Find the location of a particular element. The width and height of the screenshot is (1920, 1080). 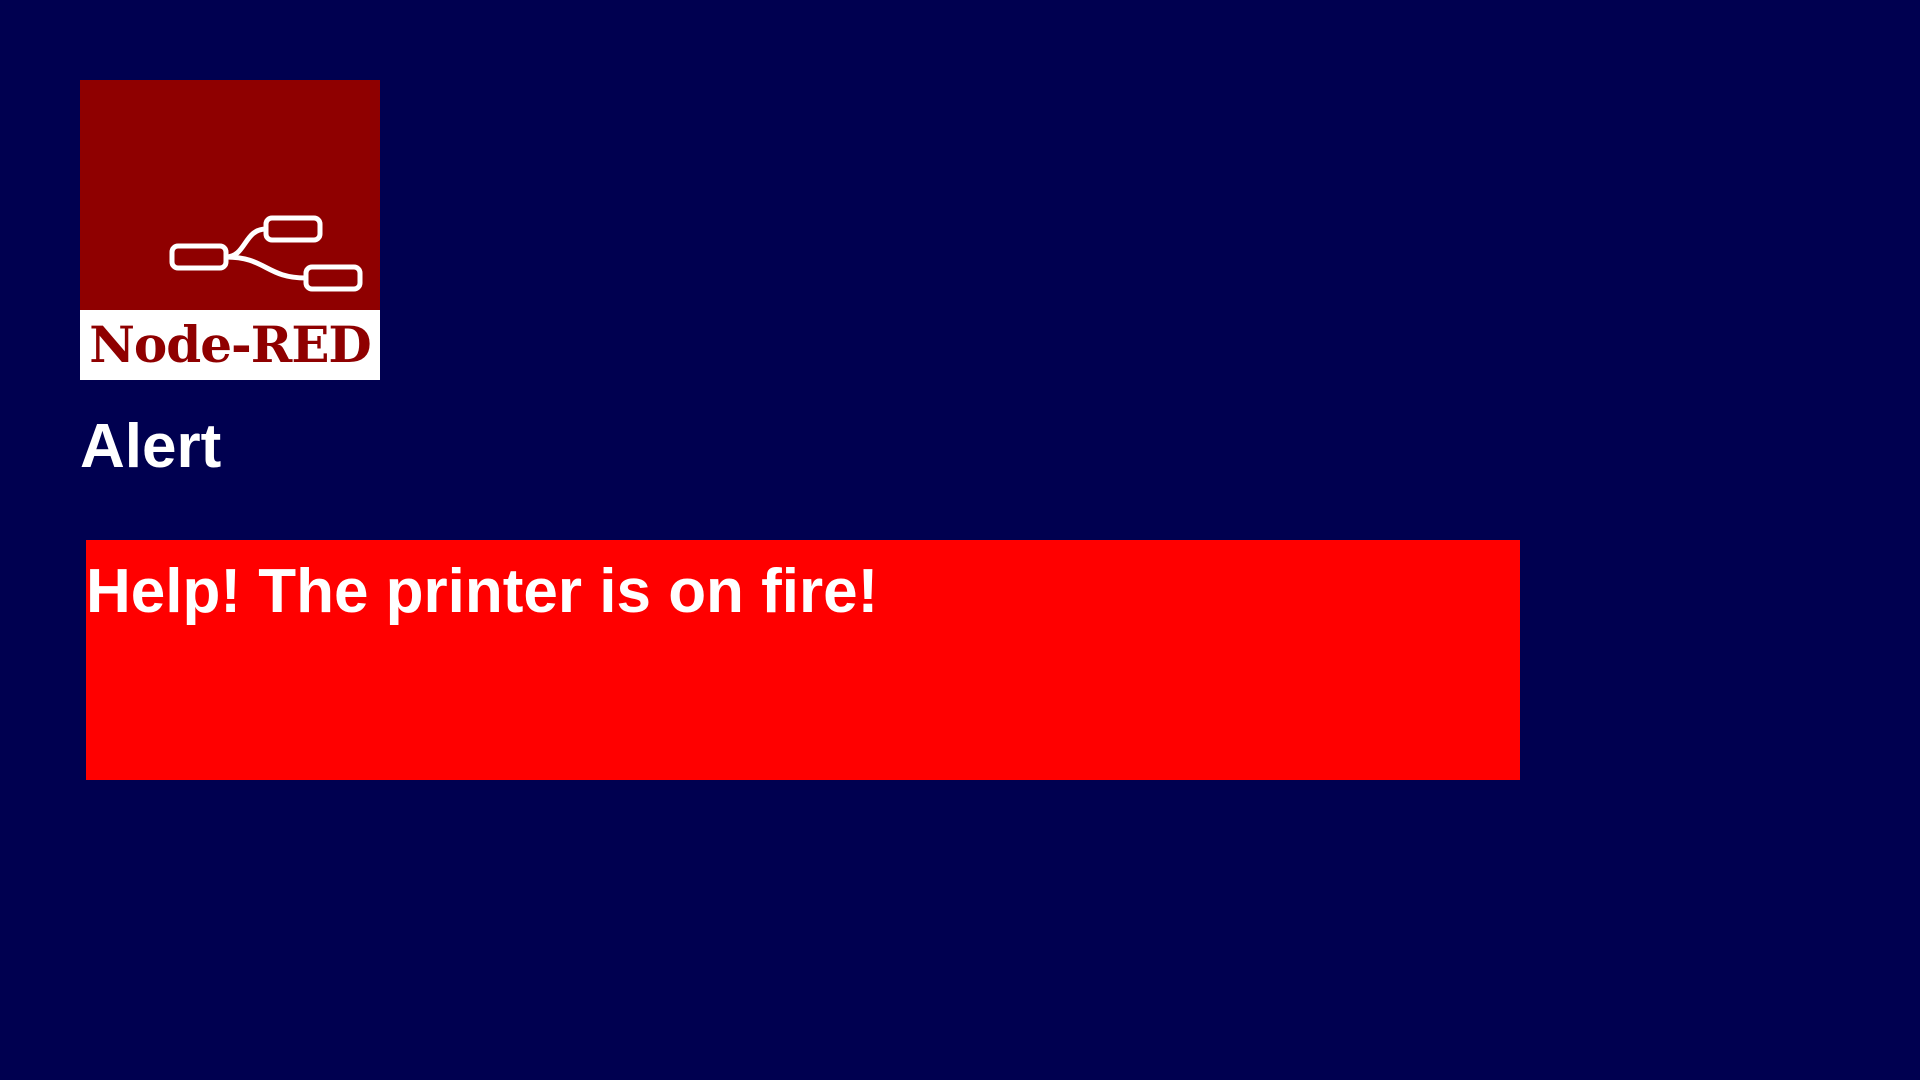

page-title: Alert is located at coordinates (151, 446).